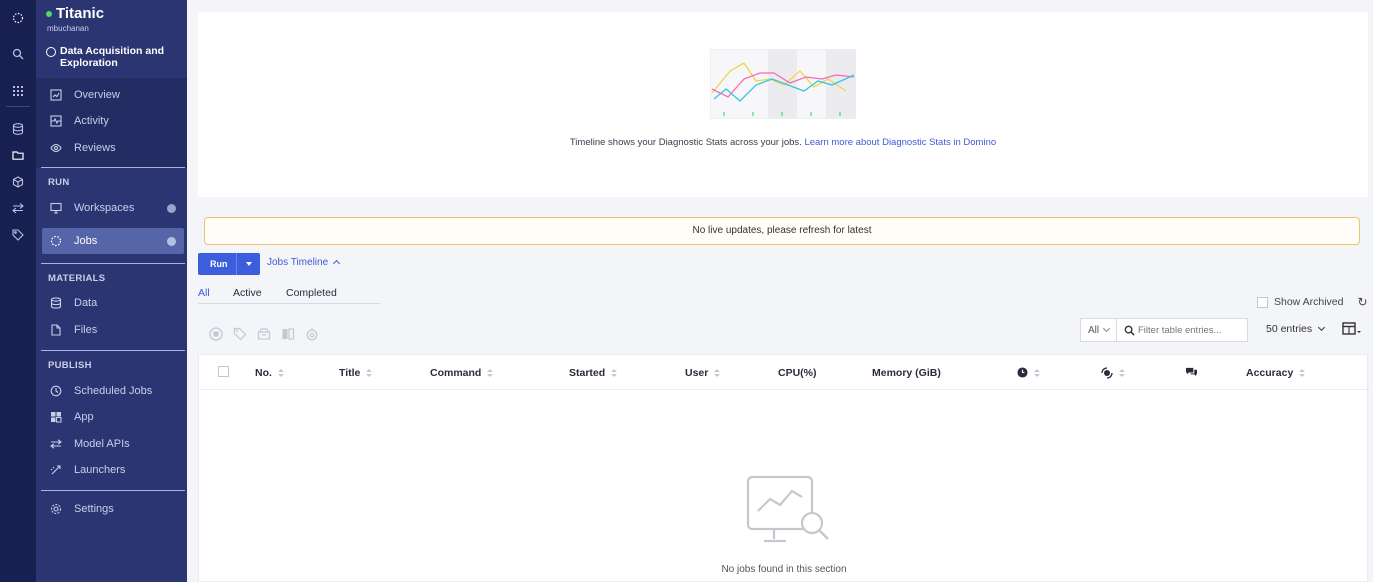  I want to click on column-header-hardware, so click(1113, 373).